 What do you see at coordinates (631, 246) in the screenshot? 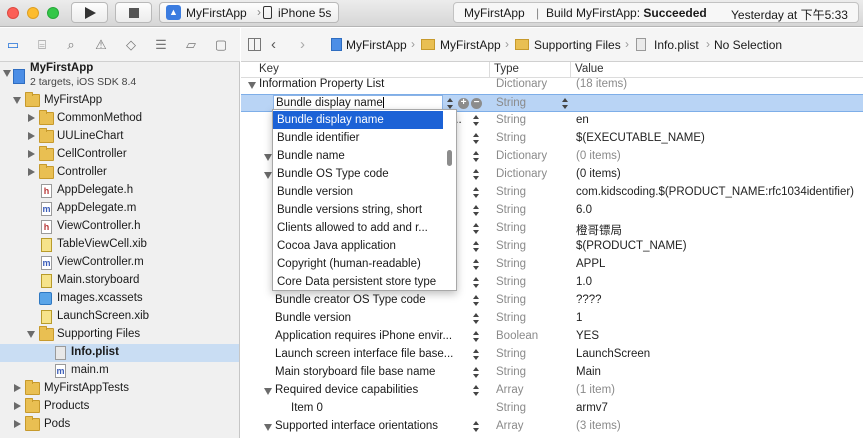
I see `row-value: $(PRODUCT_NAME)` at bounding box center [631, 246].